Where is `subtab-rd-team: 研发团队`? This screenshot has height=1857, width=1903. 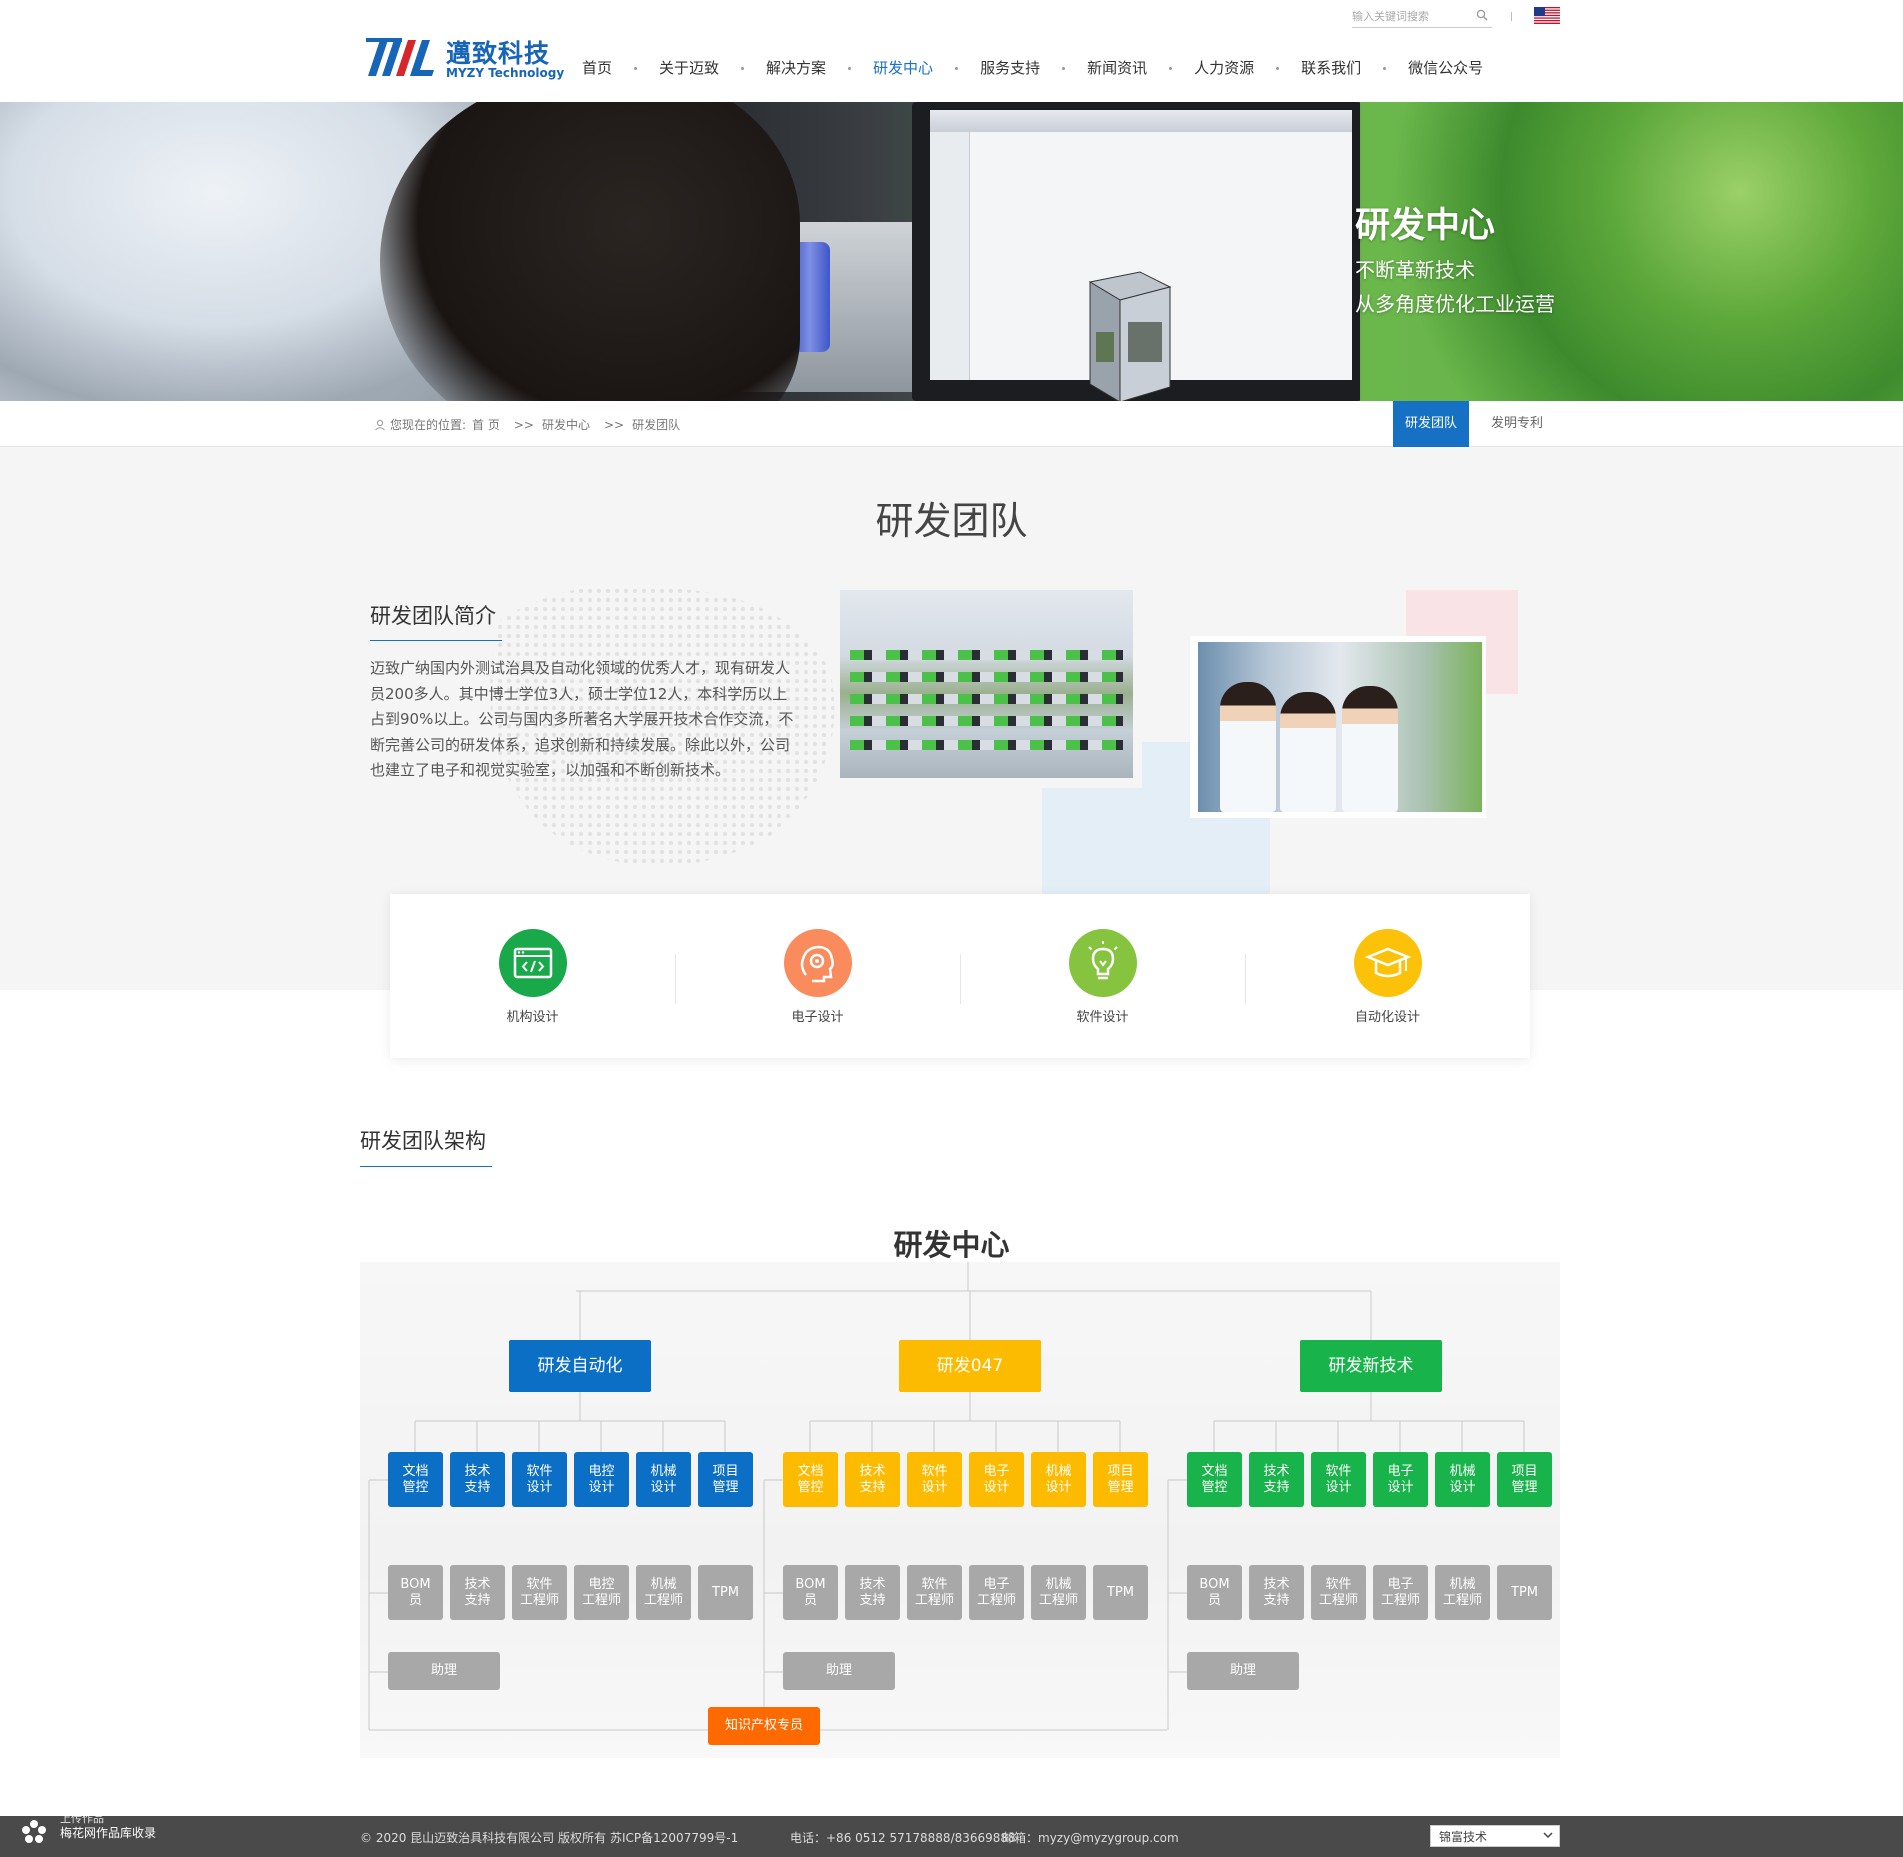 subtab-rd-team: 研发团队 is located at coordinates (1431, 424).